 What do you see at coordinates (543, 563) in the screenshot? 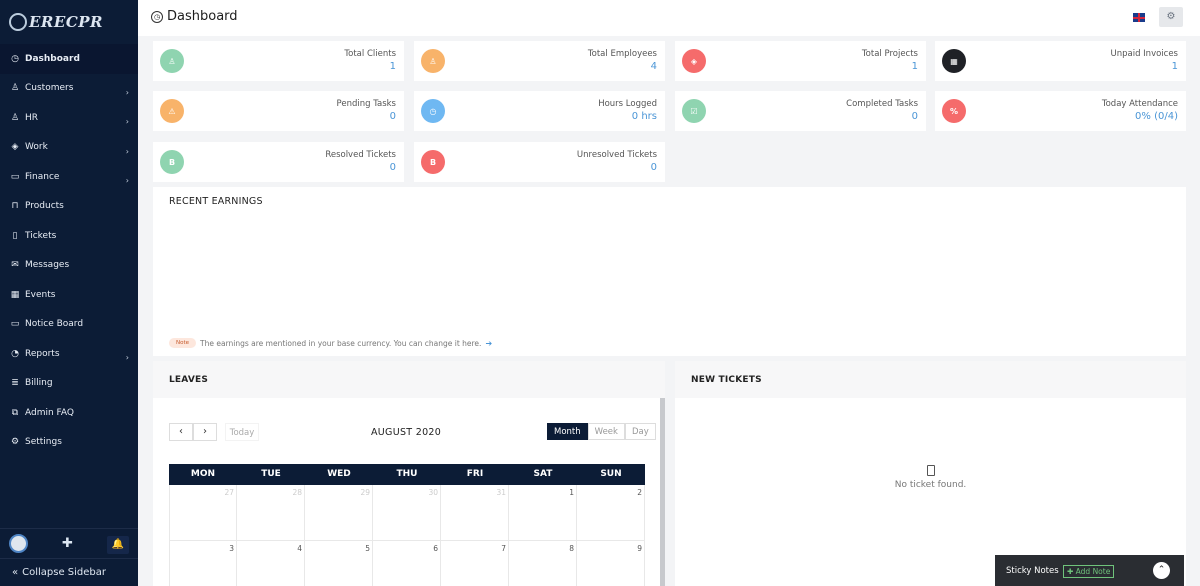
I see `calendar-day-cell: 8` at bounding box center [543, 563].